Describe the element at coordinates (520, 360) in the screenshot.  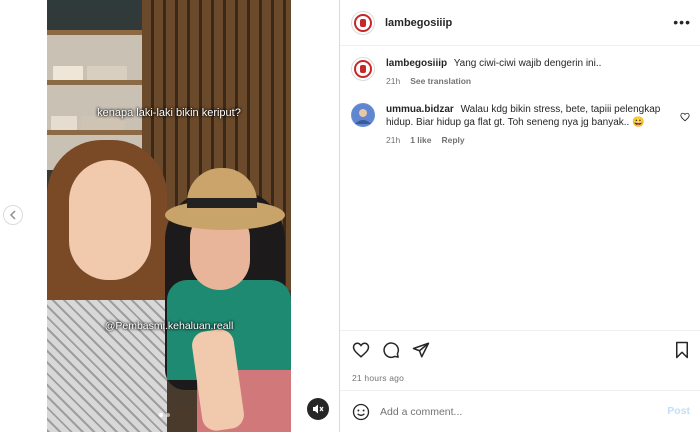
I see `post-actions: 21 hours ago` at that location.